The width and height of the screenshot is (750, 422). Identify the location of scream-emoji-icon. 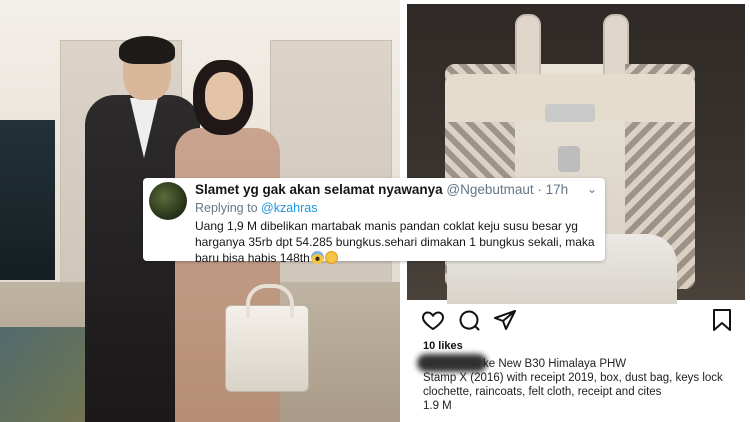
(317, 257).